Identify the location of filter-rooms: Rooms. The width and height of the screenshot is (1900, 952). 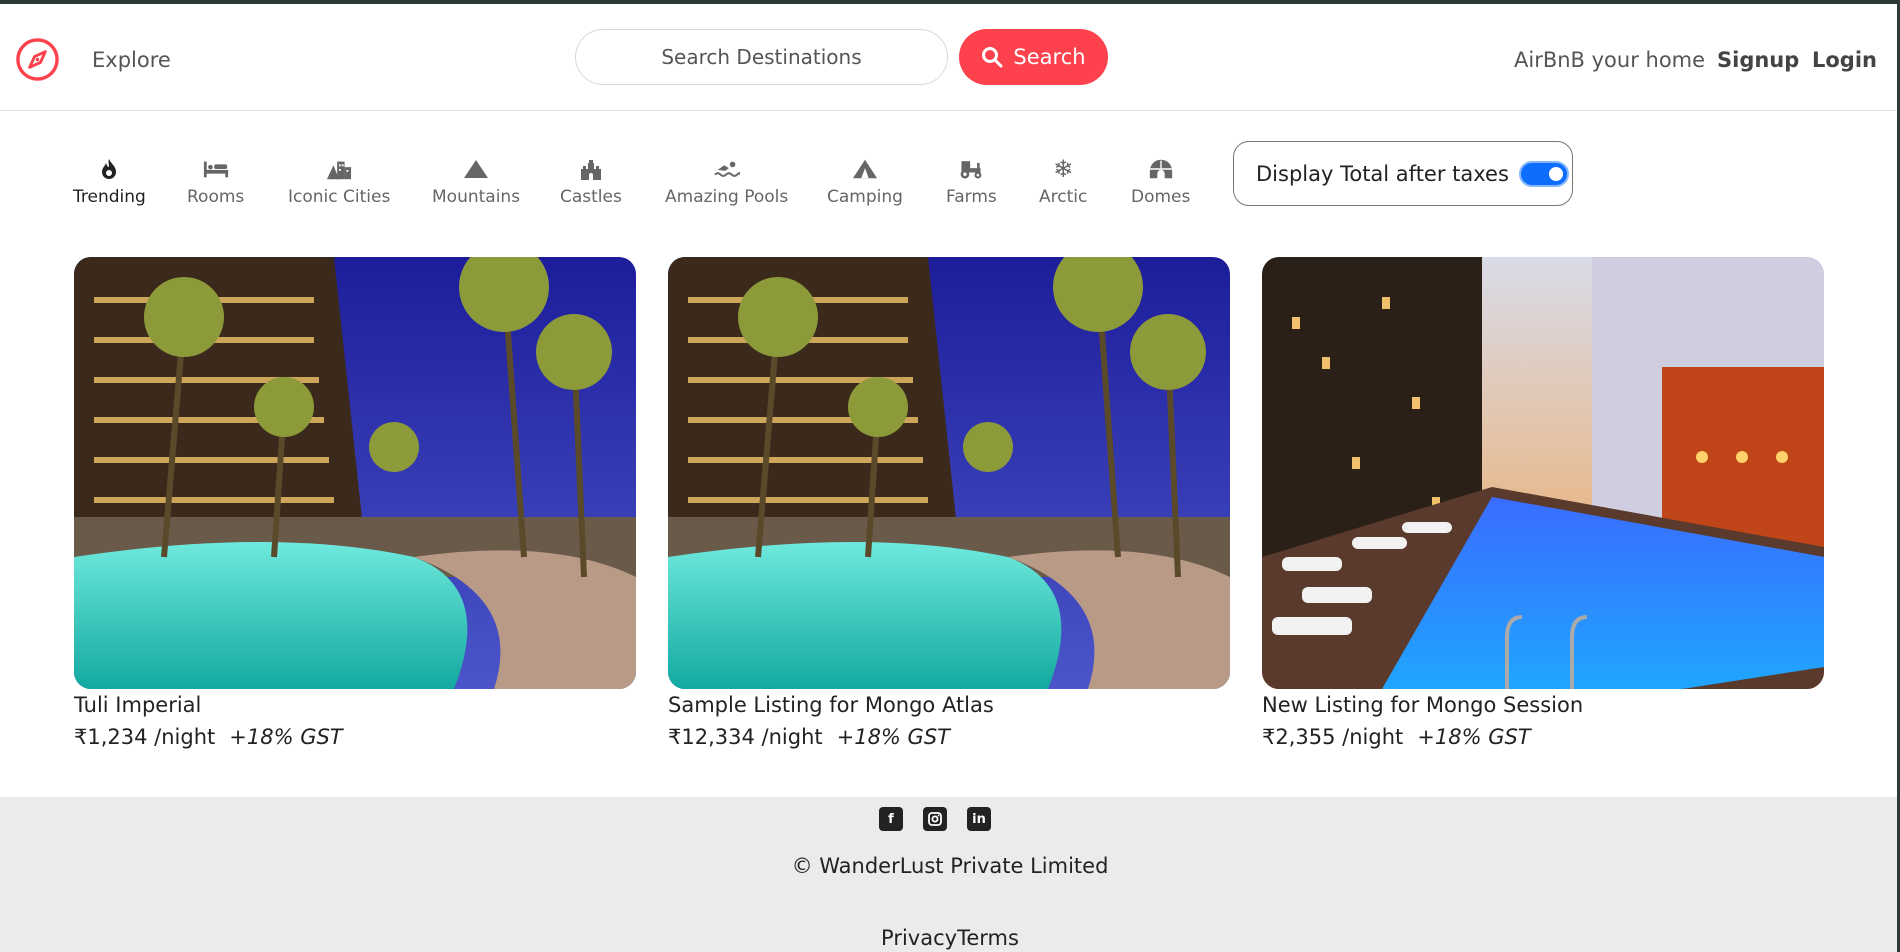
(215, 181).